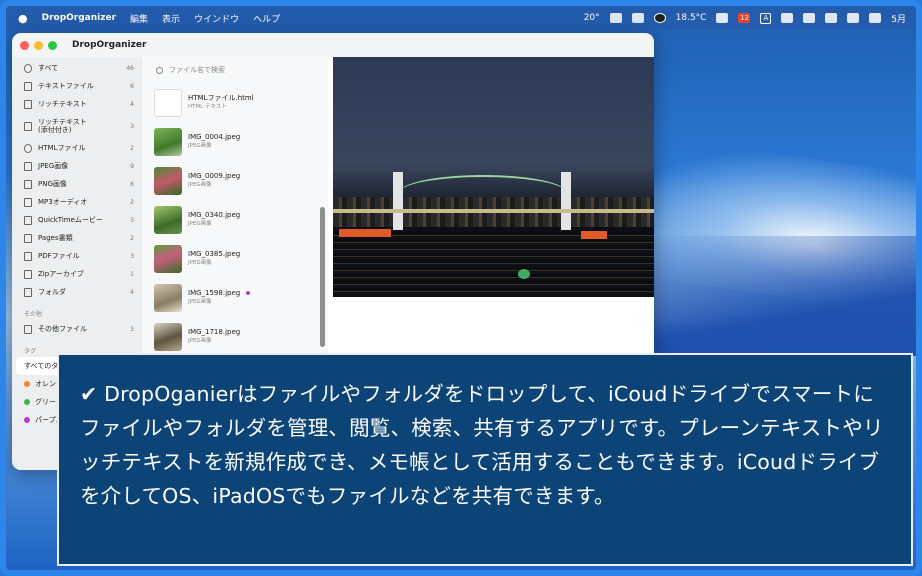  Describe the element at coordinates (77, 148) in the screenshot. I see `sidebar-item-html: HTMLファイル 2` at that location.